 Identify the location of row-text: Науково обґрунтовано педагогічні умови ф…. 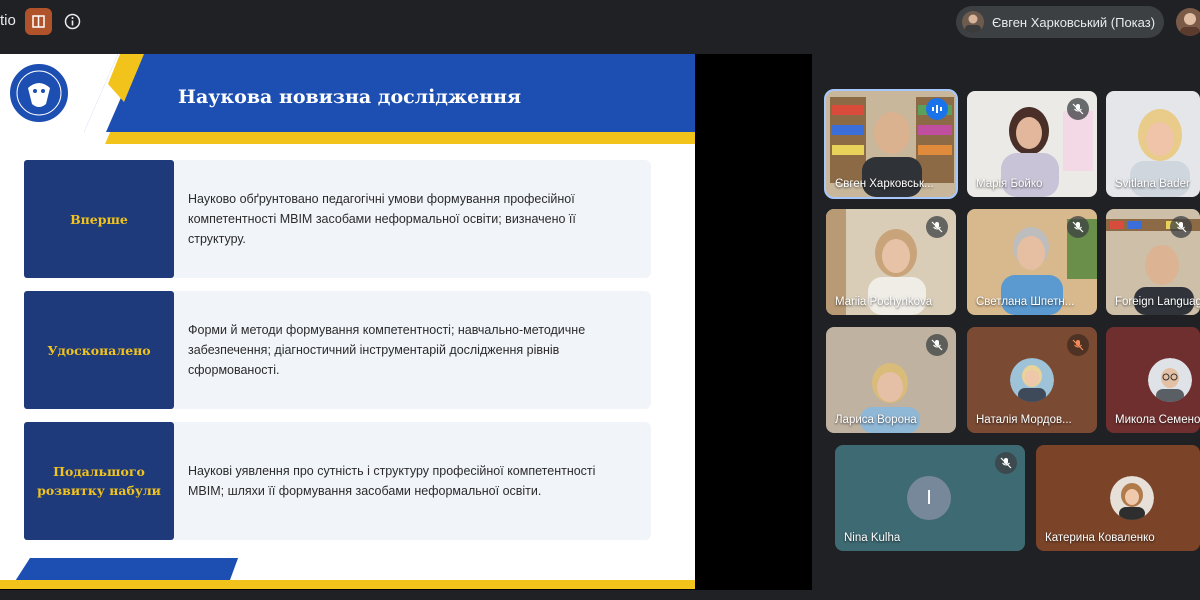
(382, 219).